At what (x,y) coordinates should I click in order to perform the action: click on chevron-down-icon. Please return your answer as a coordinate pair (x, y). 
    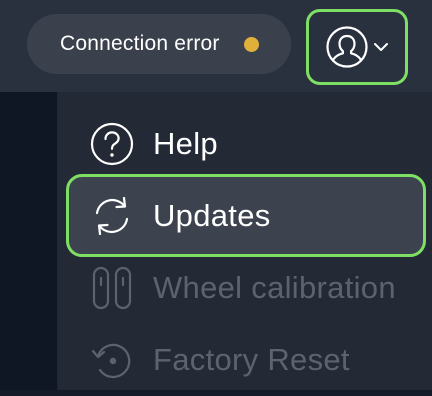
    Looking at the image, I should click on (381, 47).